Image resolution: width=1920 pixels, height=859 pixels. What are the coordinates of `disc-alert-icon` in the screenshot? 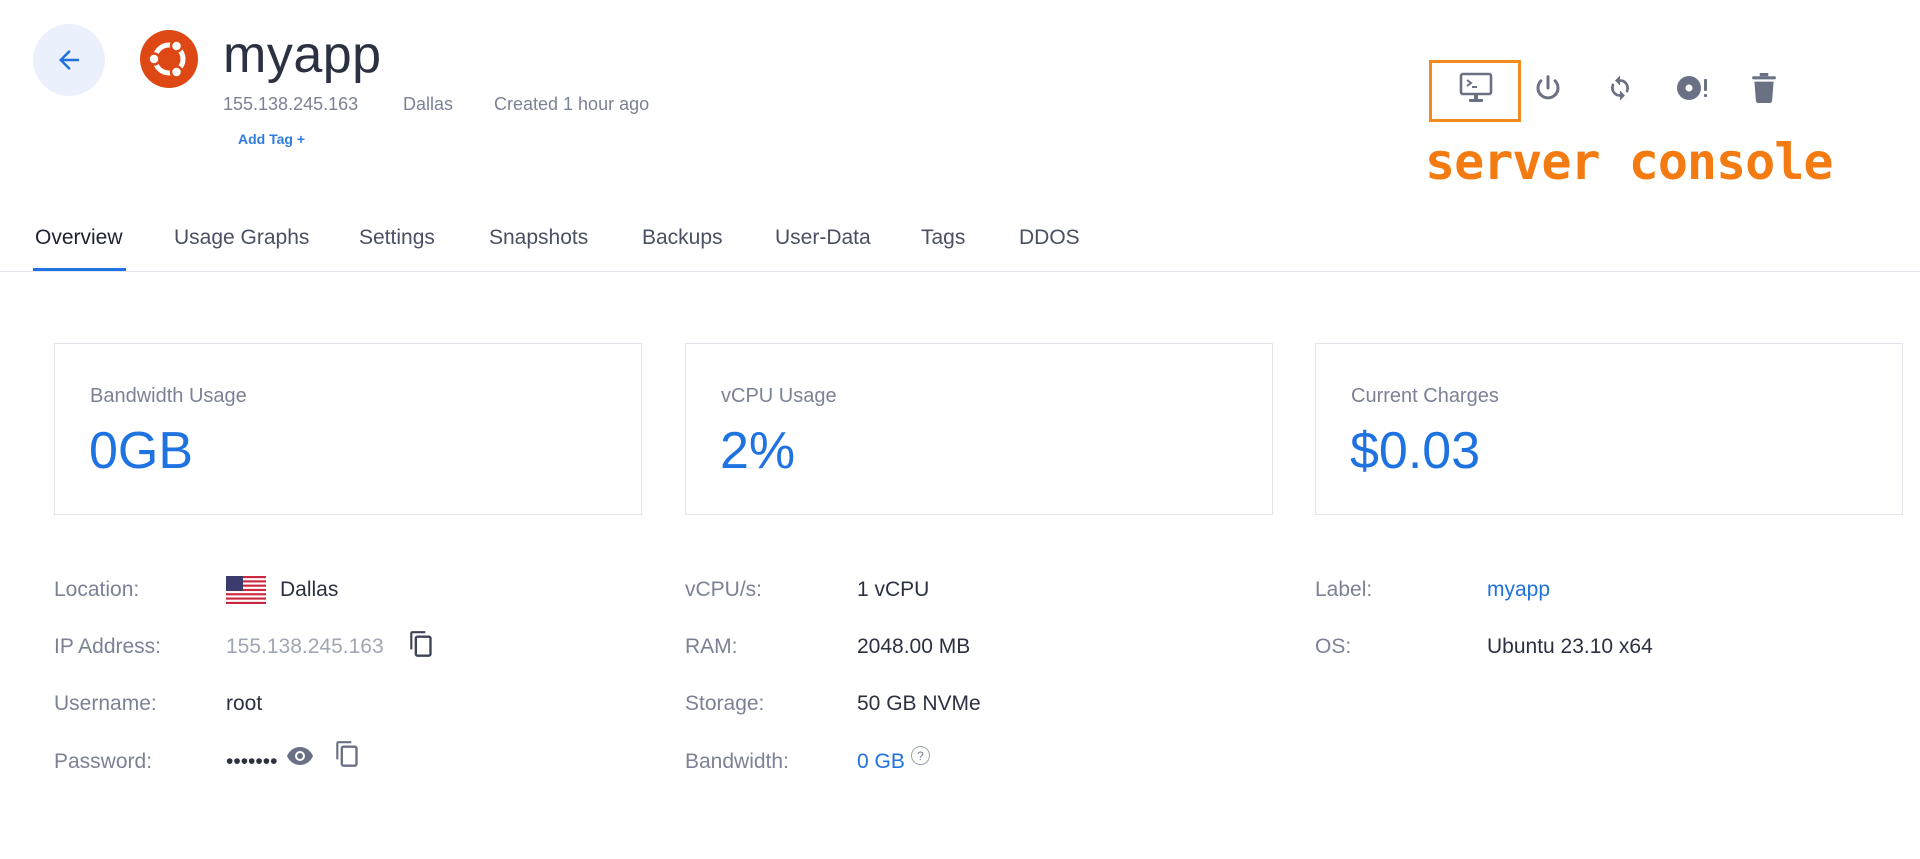 It's located at (1692, 88).